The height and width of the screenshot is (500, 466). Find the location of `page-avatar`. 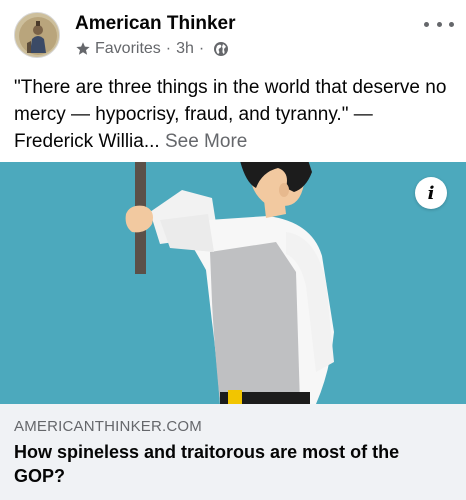

page-avatar is located at coordinates (37, 35).